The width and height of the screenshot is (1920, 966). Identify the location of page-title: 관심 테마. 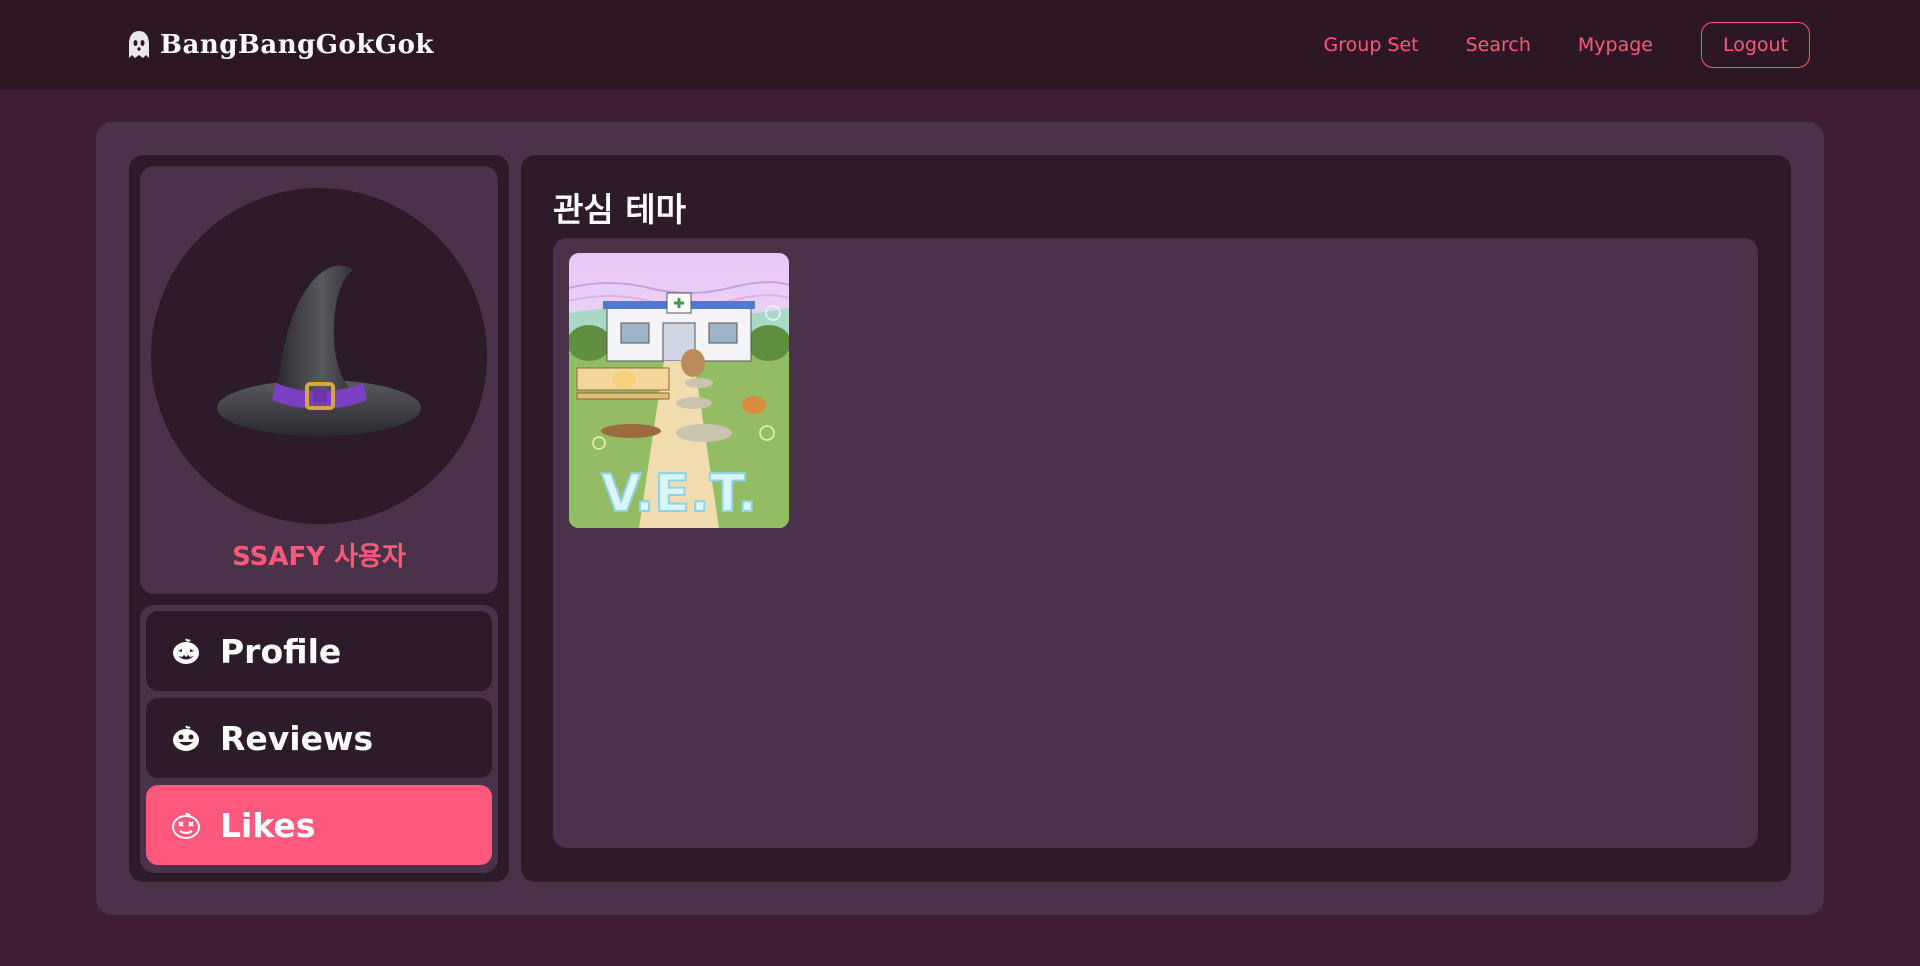
(619, 209).